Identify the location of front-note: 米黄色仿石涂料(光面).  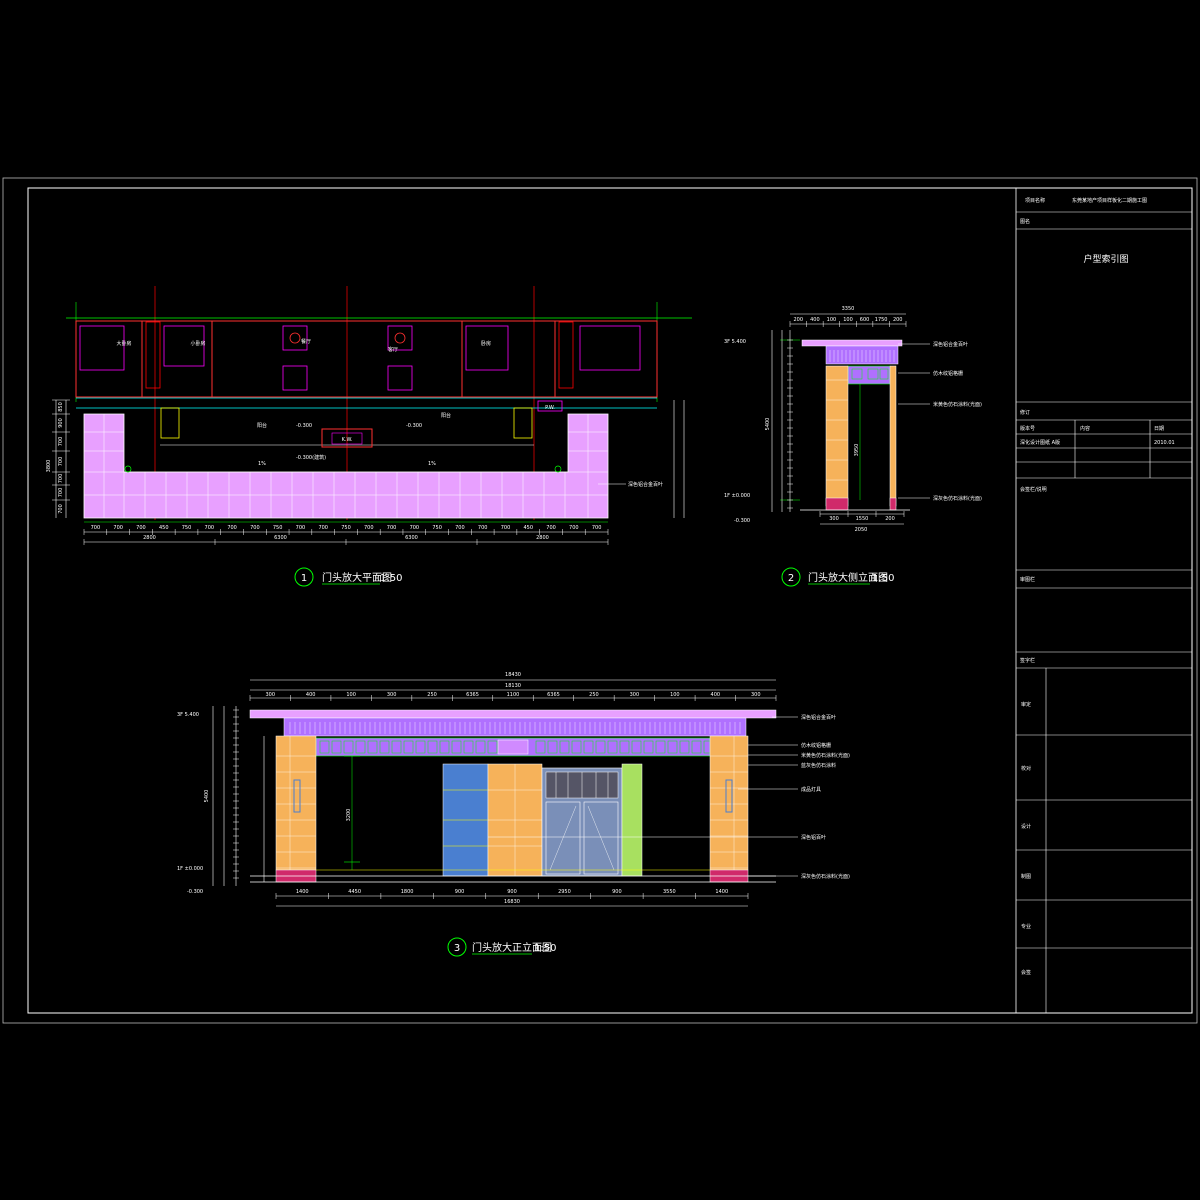
(825, 755).